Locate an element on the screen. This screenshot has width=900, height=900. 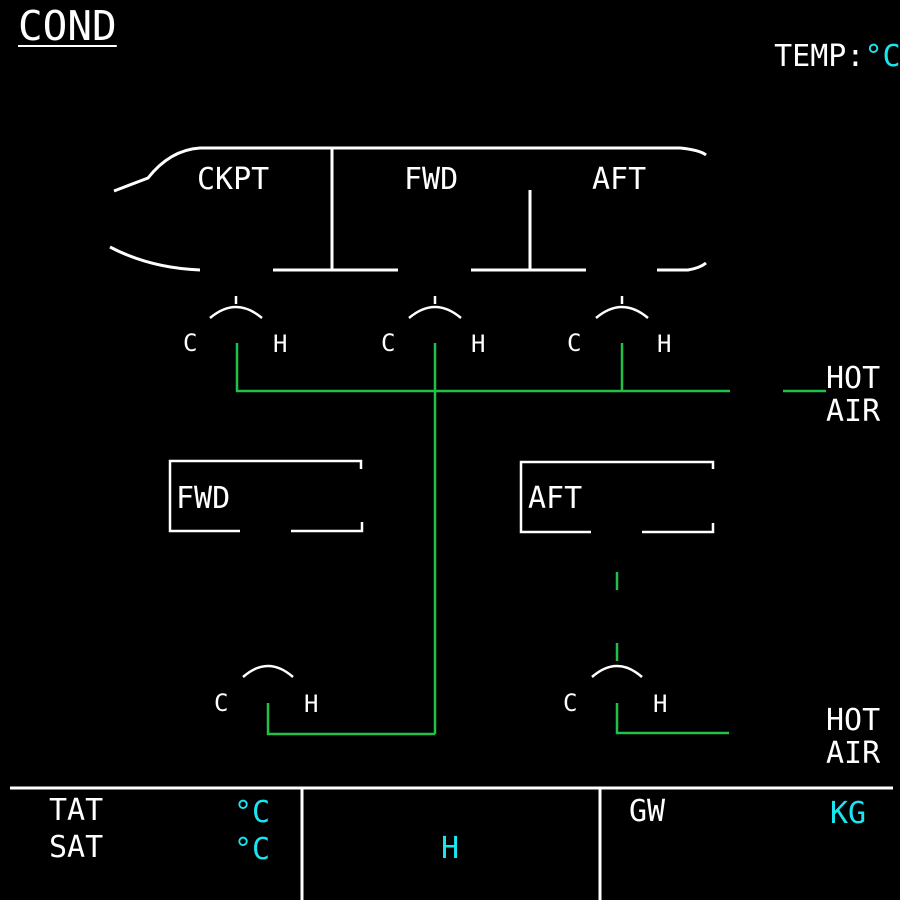
temp-indicator: TEMP:°C is located at coordinates (819, 42).